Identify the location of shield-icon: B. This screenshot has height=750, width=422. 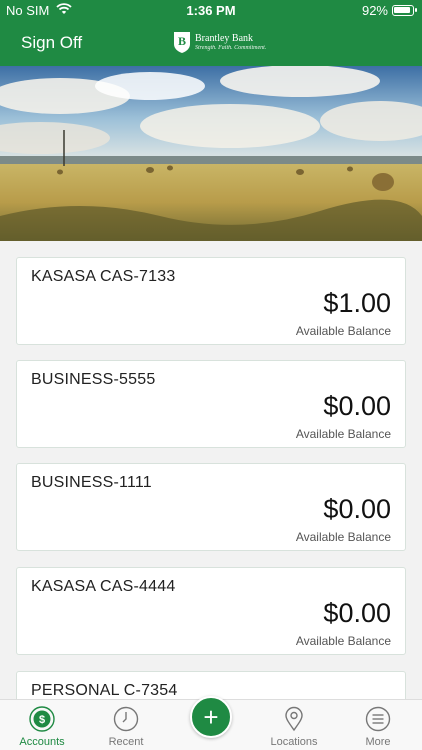
(182, 42).